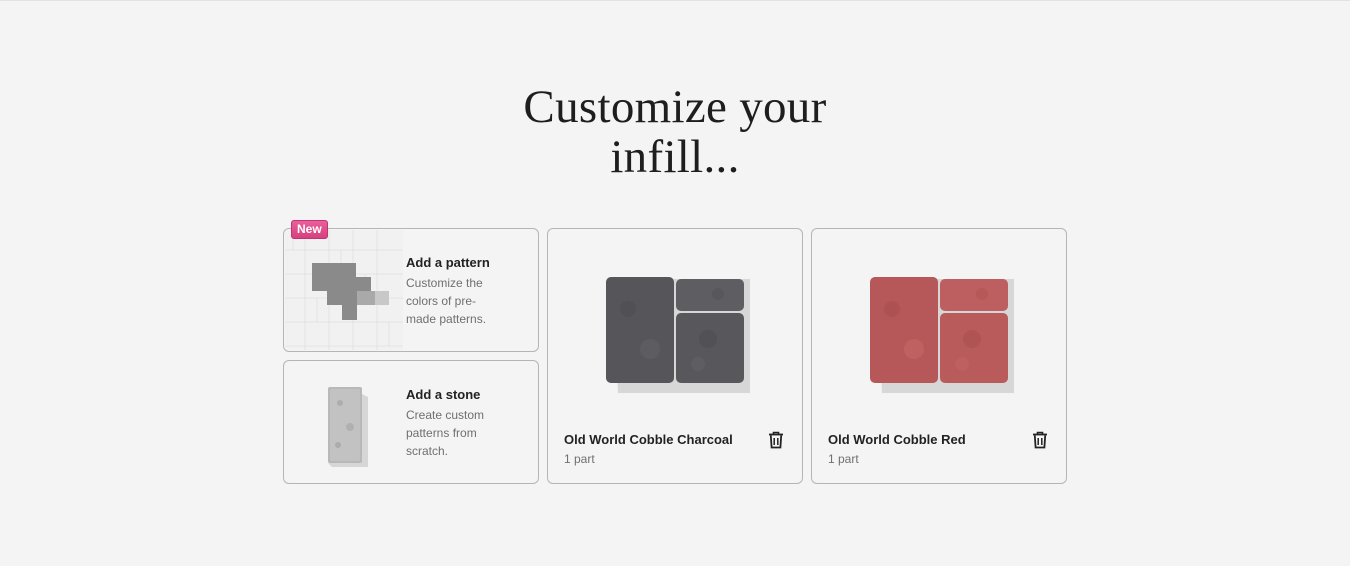 This screenshot has height=566, width=1350. I want to click on add-stone-description: Create custom patterns from scratch., so click(445, 433).